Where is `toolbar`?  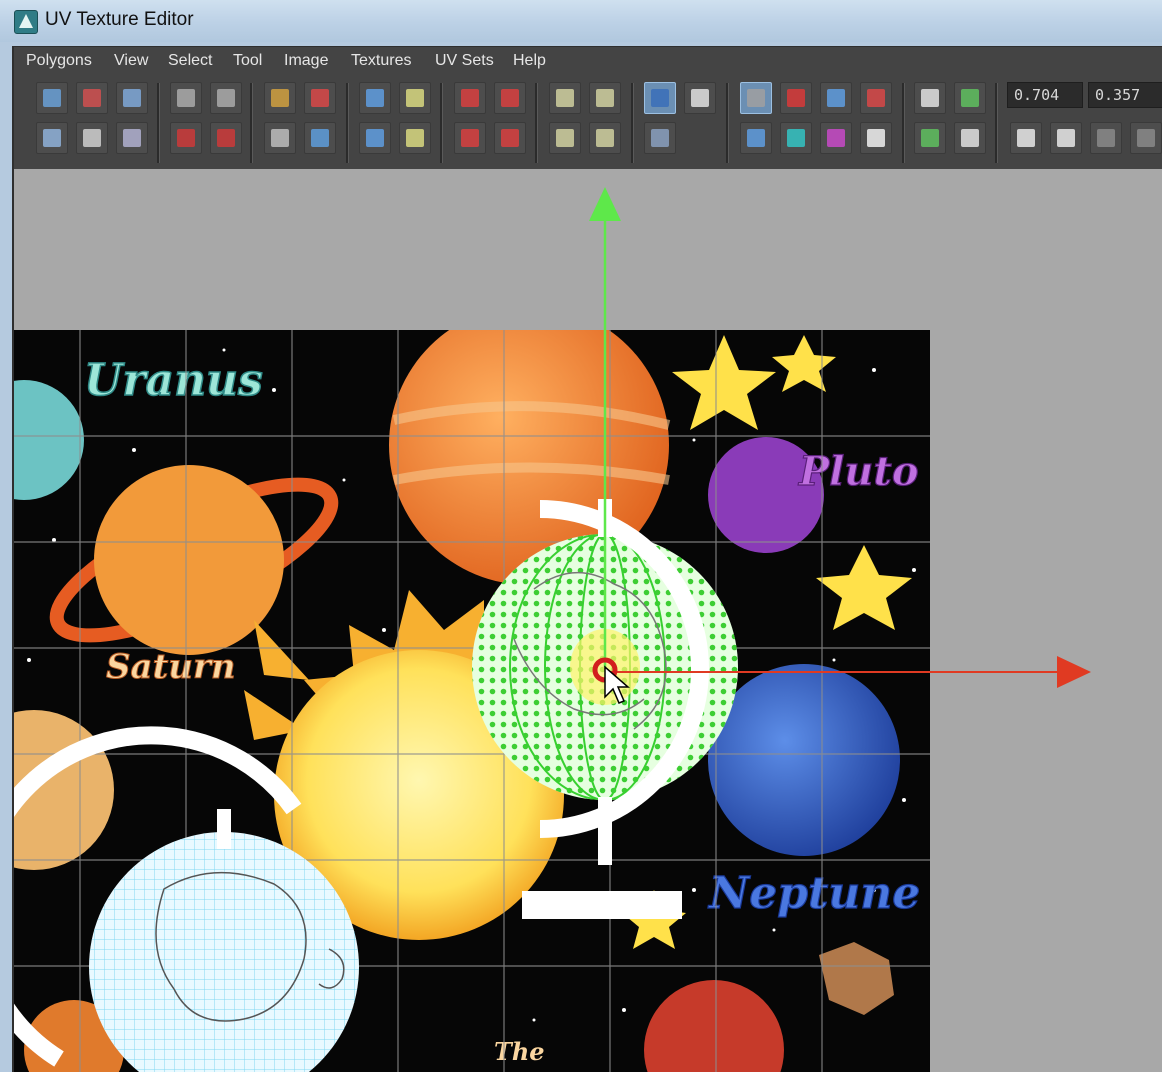
toolbar is located at coordinates (588, 123).